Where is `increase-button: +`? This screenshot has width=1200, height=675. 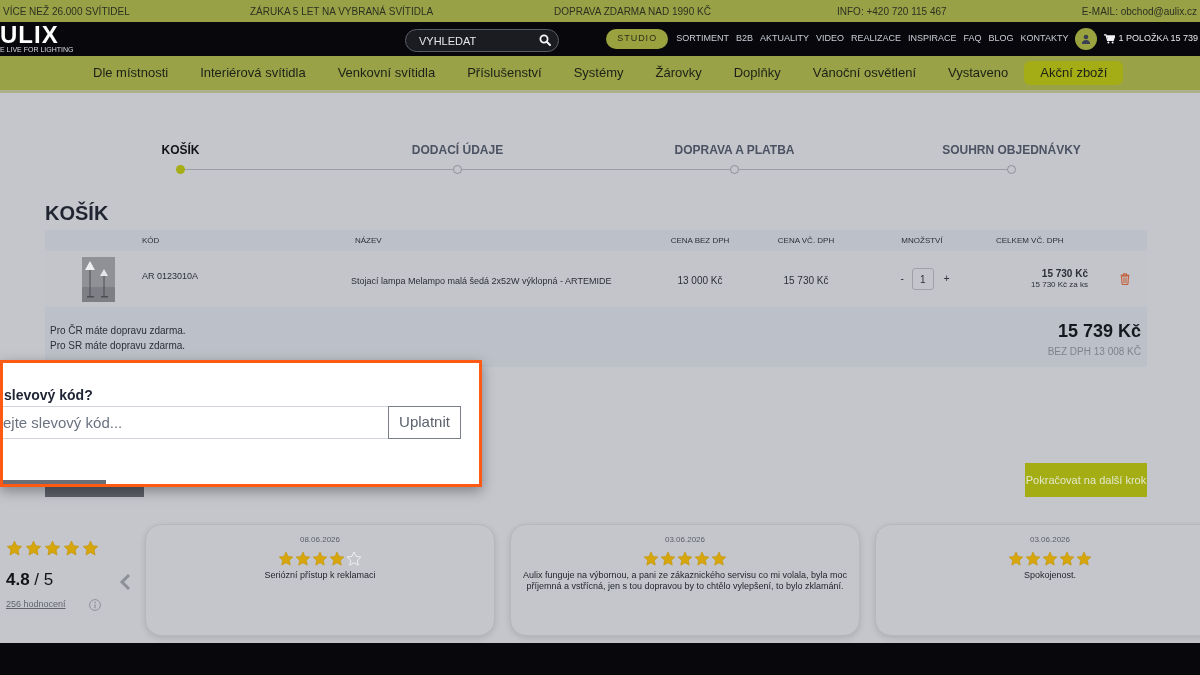 increase-button: + is located at coordinates (946, 279).